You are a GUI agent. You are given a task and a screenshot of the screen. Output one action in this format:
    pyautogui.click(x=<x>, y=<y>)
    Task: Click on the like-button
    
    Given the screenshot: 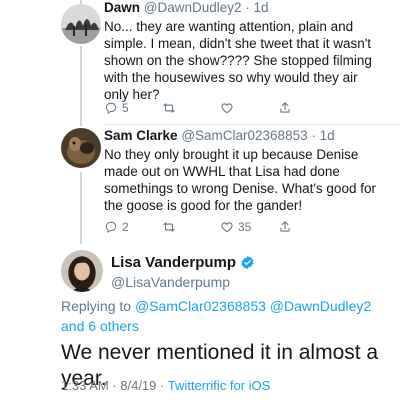 What is the action you would take?
    pyautogui.click(x=249, y=108)
    